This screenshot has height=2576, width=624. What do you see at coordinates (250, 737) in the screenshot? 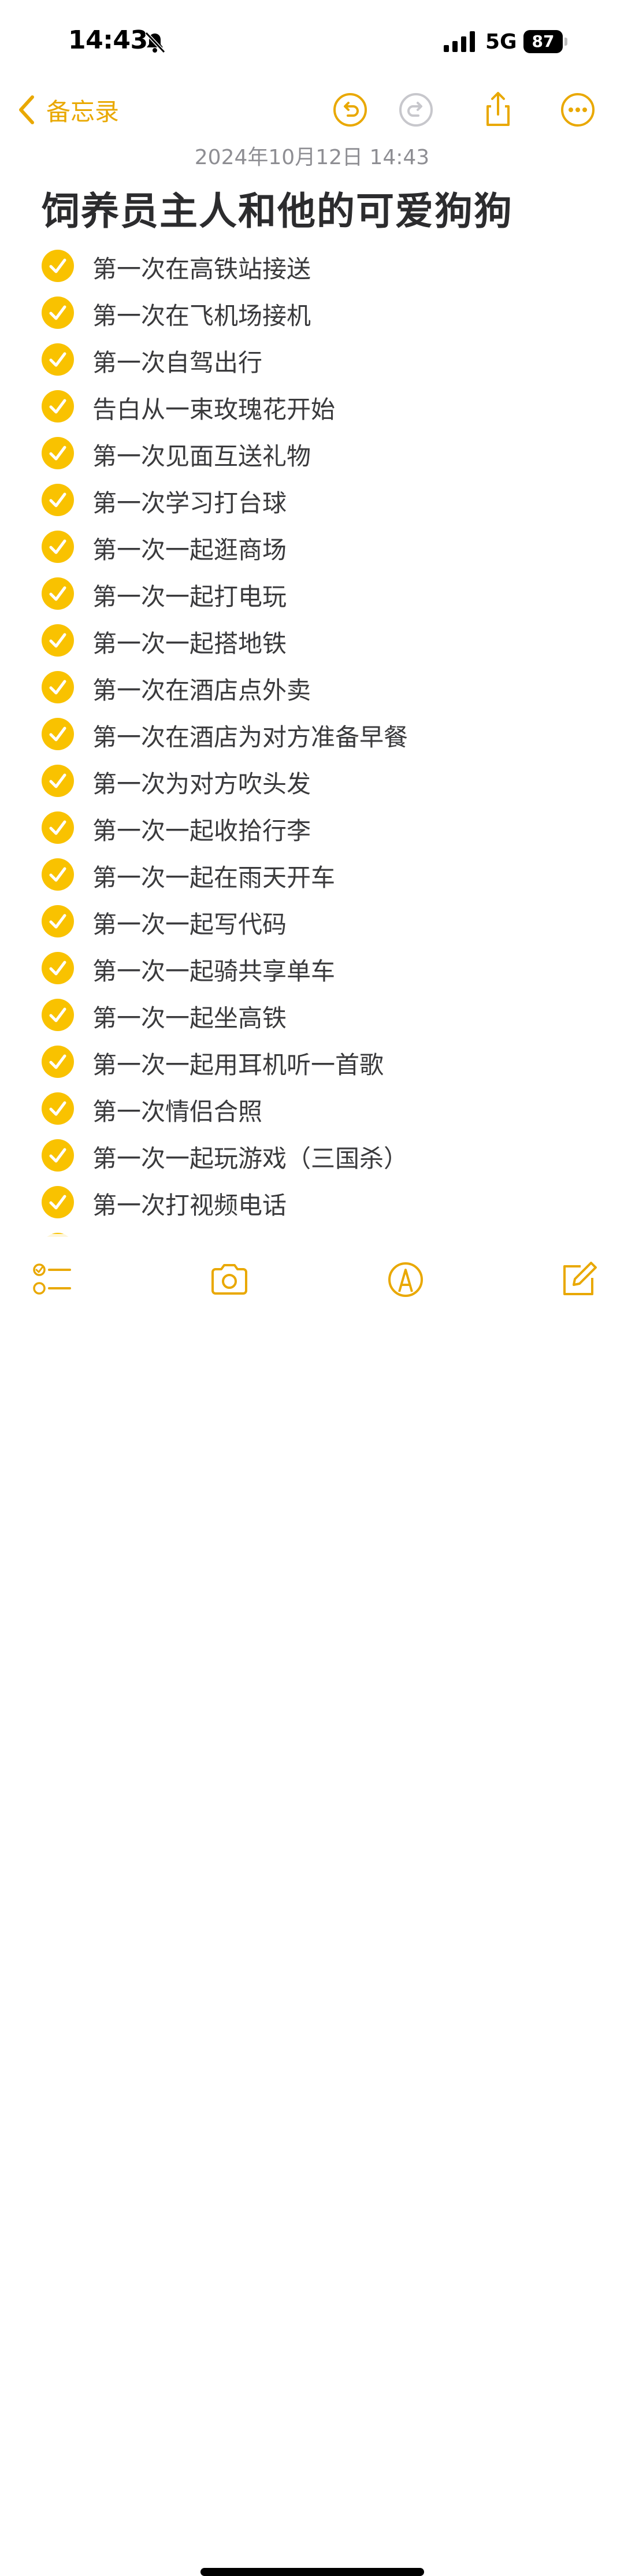
I see `checklist-item-text: 第一次在酒店为对方准备早餐` at bounding box center [250, 737].